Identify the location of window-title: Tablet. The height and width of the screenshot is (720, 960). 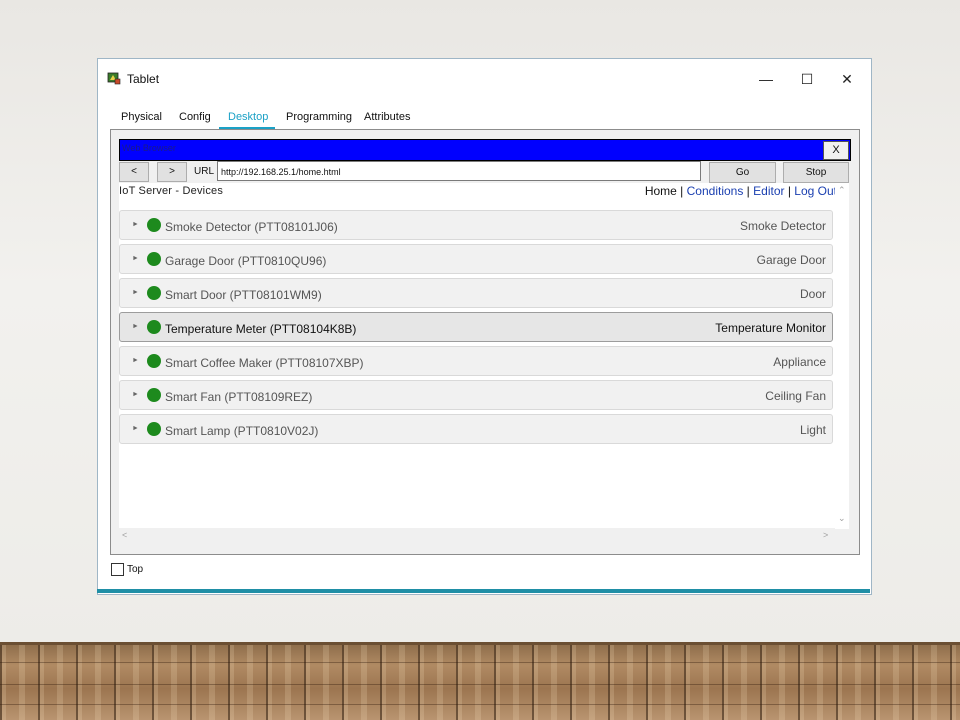
(143, 79).